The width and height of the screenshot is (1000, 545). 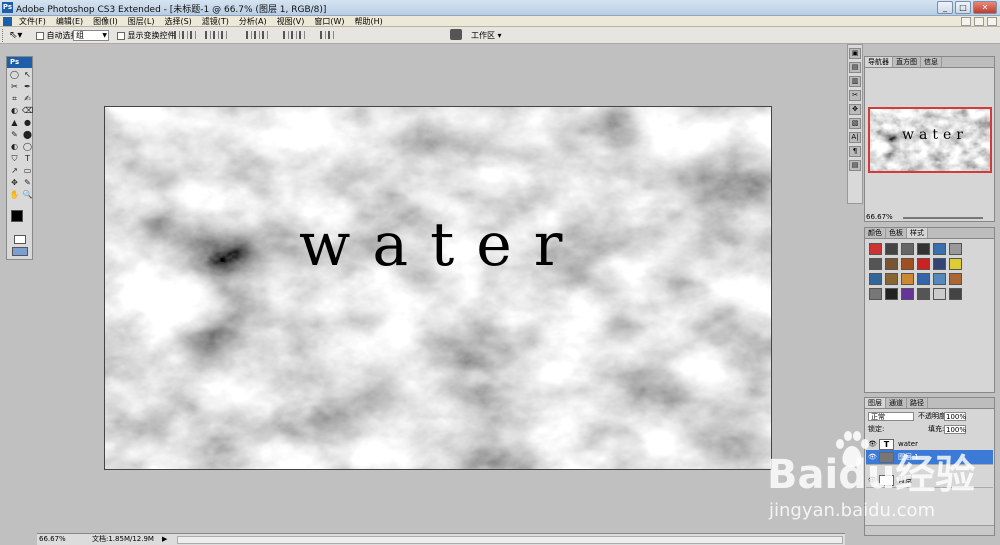 What do you see at coordinates (105, 21) in the screenshot?
I see `menu-image: 图像(I)` at bounding box center [105, 21].